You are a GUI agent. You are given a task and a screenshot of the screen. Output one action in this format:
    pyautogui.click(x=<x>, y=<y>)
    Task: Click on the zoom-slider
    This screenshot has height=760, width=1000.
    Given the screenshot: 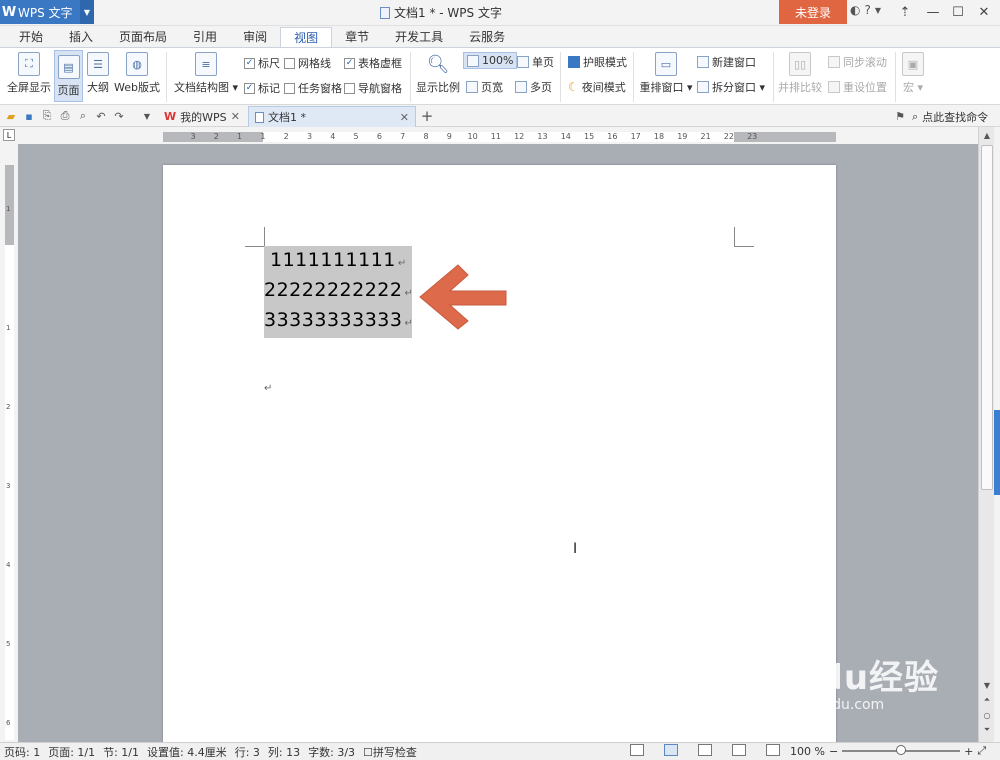 What is the action you would take?
    pyautogui.click(x=901, y=750)
    